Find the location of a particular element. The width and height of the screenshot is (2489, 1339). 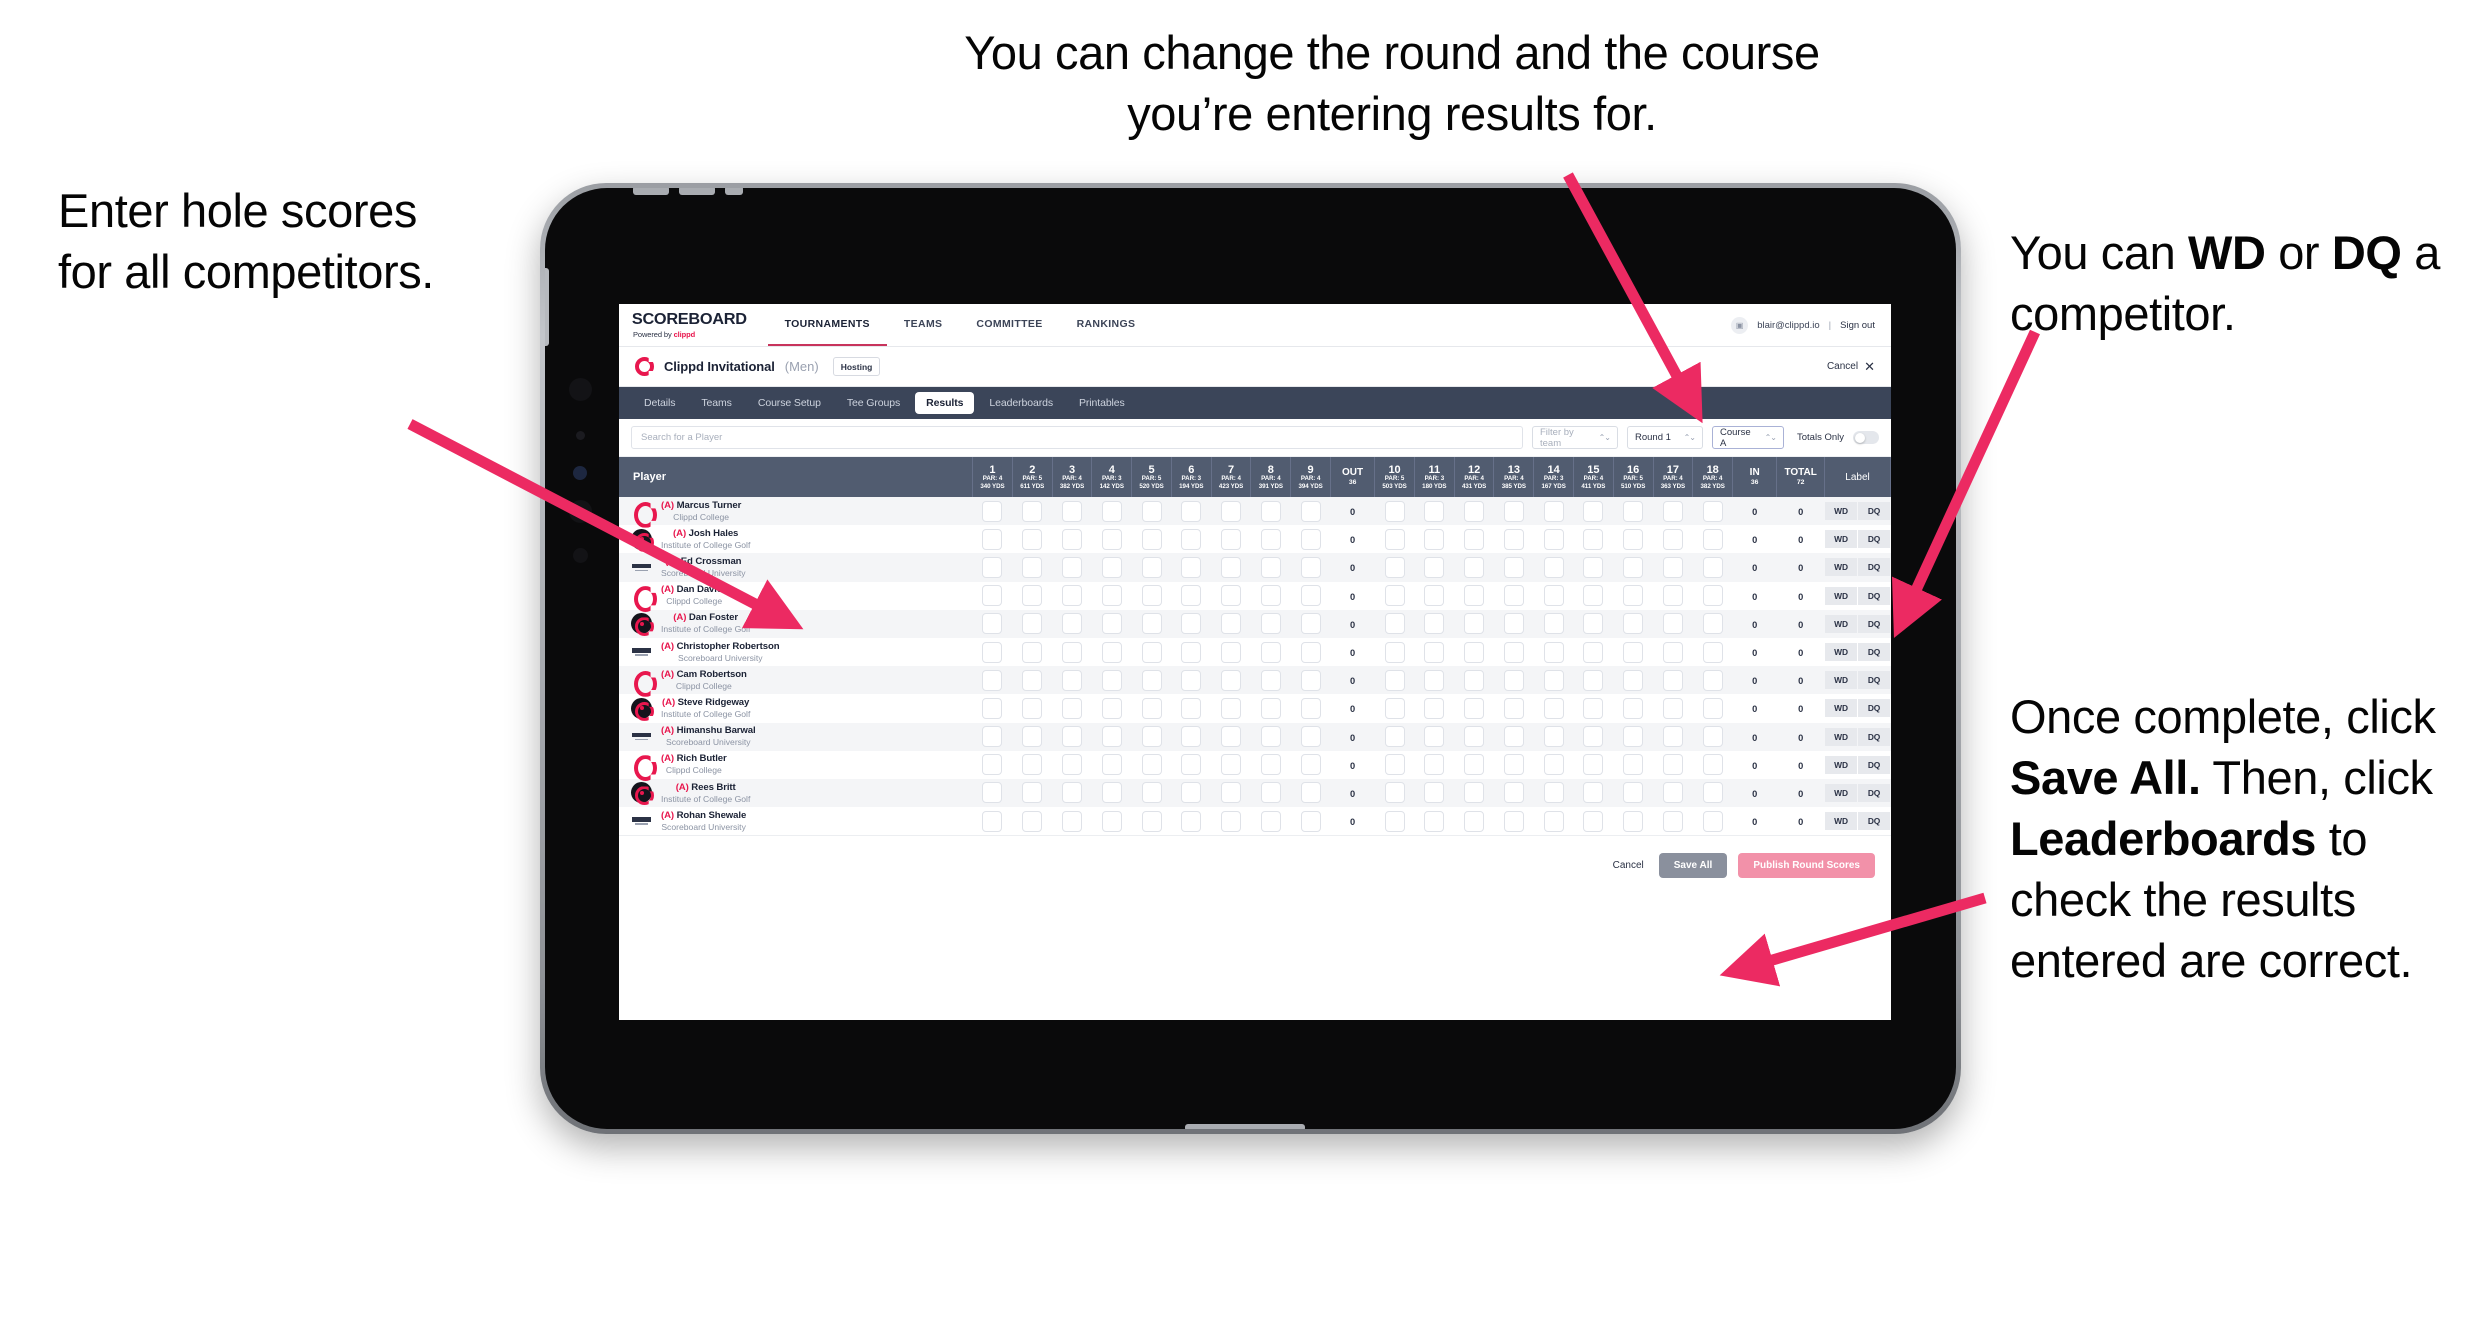

tab-leaderboards: Leaderboards is located at coordinates (1021, 403).